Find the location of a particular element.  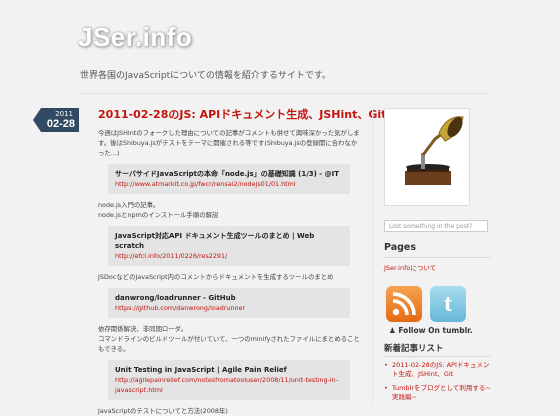

follow-tumblr-label: Follow On tumblr. is located at coordinates (435, 330).